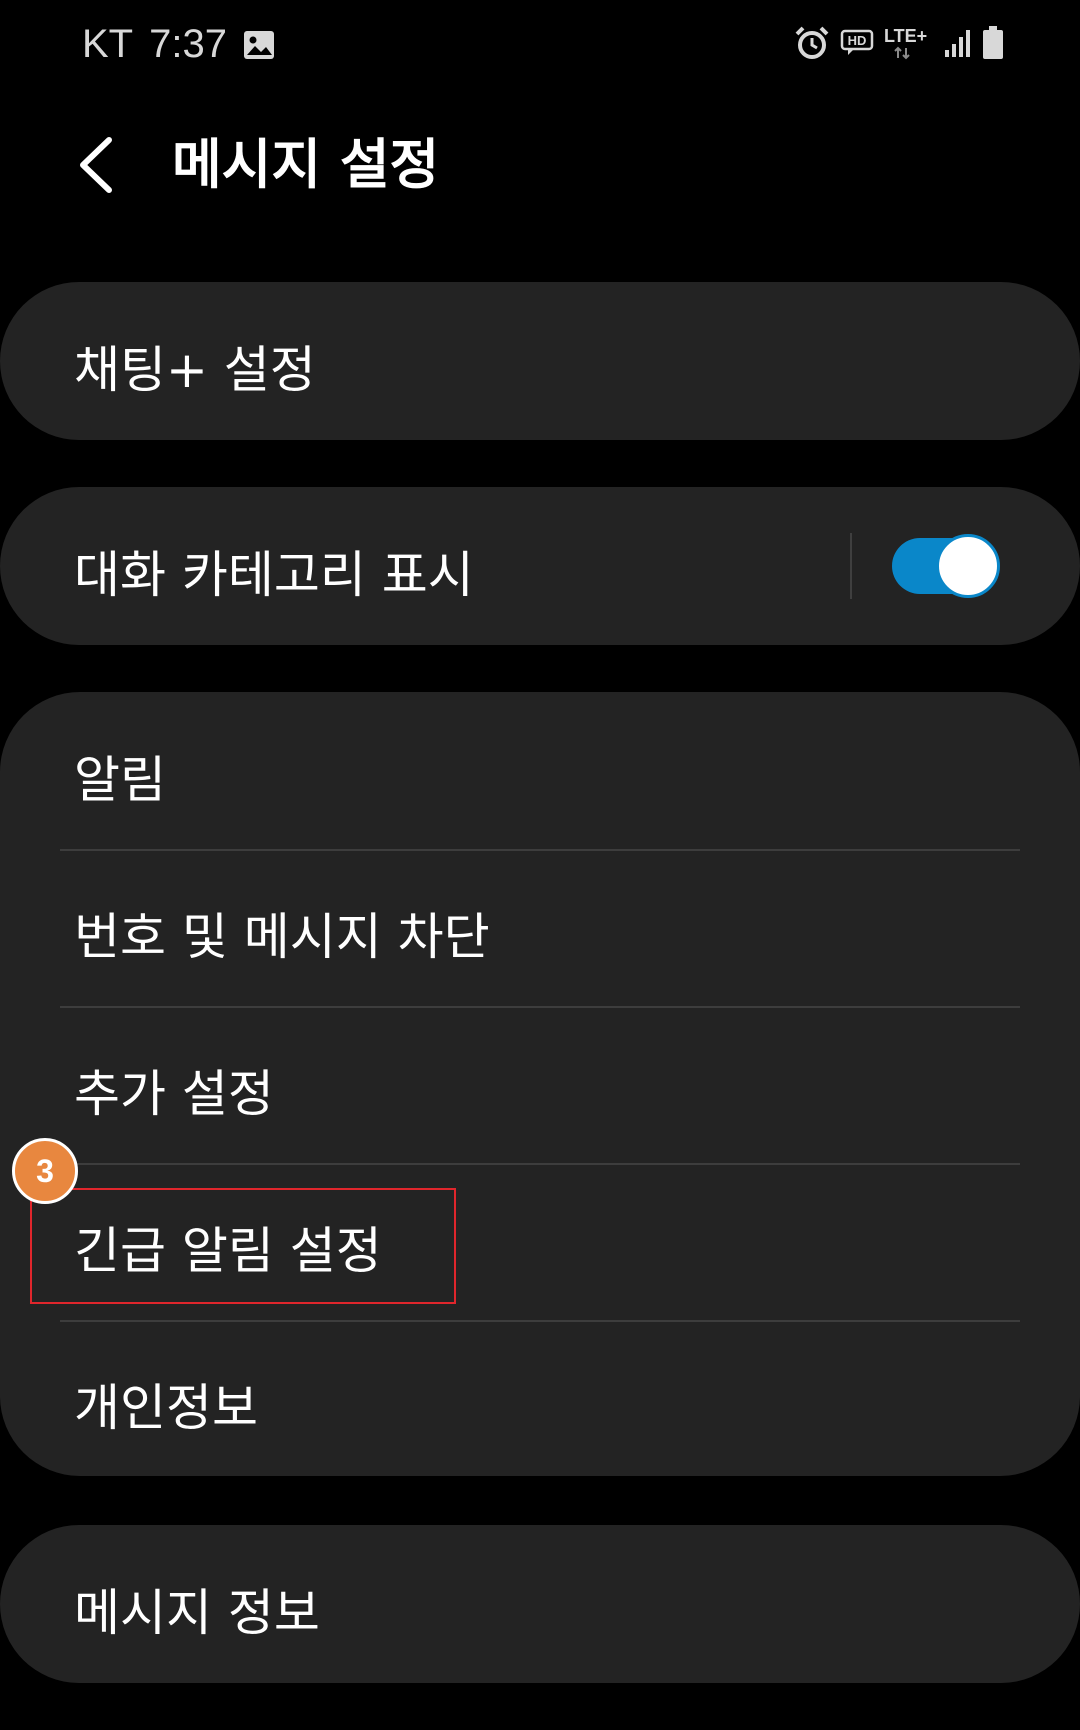 The width and height of the screenshot is (1080, 1730). What do you see at coordinates (540, 1604) in the screenshot?
I see `about-messages-item: 메시지 정보` at bounding box center [540, 1604].